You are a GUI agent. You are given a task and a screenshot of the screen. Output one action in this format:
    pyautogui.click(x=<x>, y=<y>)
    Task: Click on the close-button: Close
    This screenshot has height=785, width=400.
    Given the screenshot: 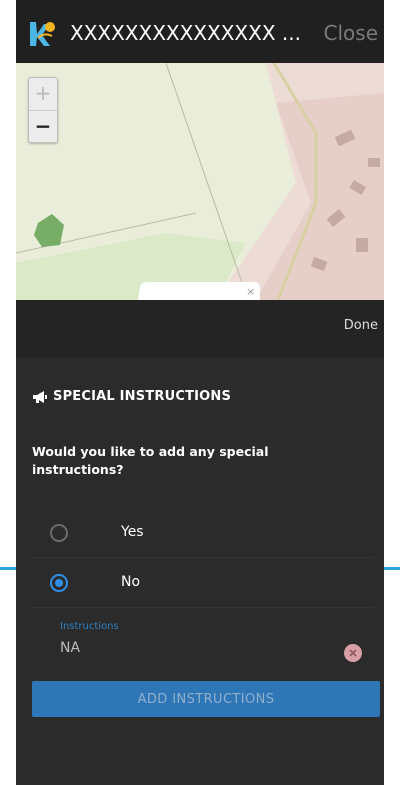 What is the action you would take?
    pyautogui.click(x=351, y=33)
    